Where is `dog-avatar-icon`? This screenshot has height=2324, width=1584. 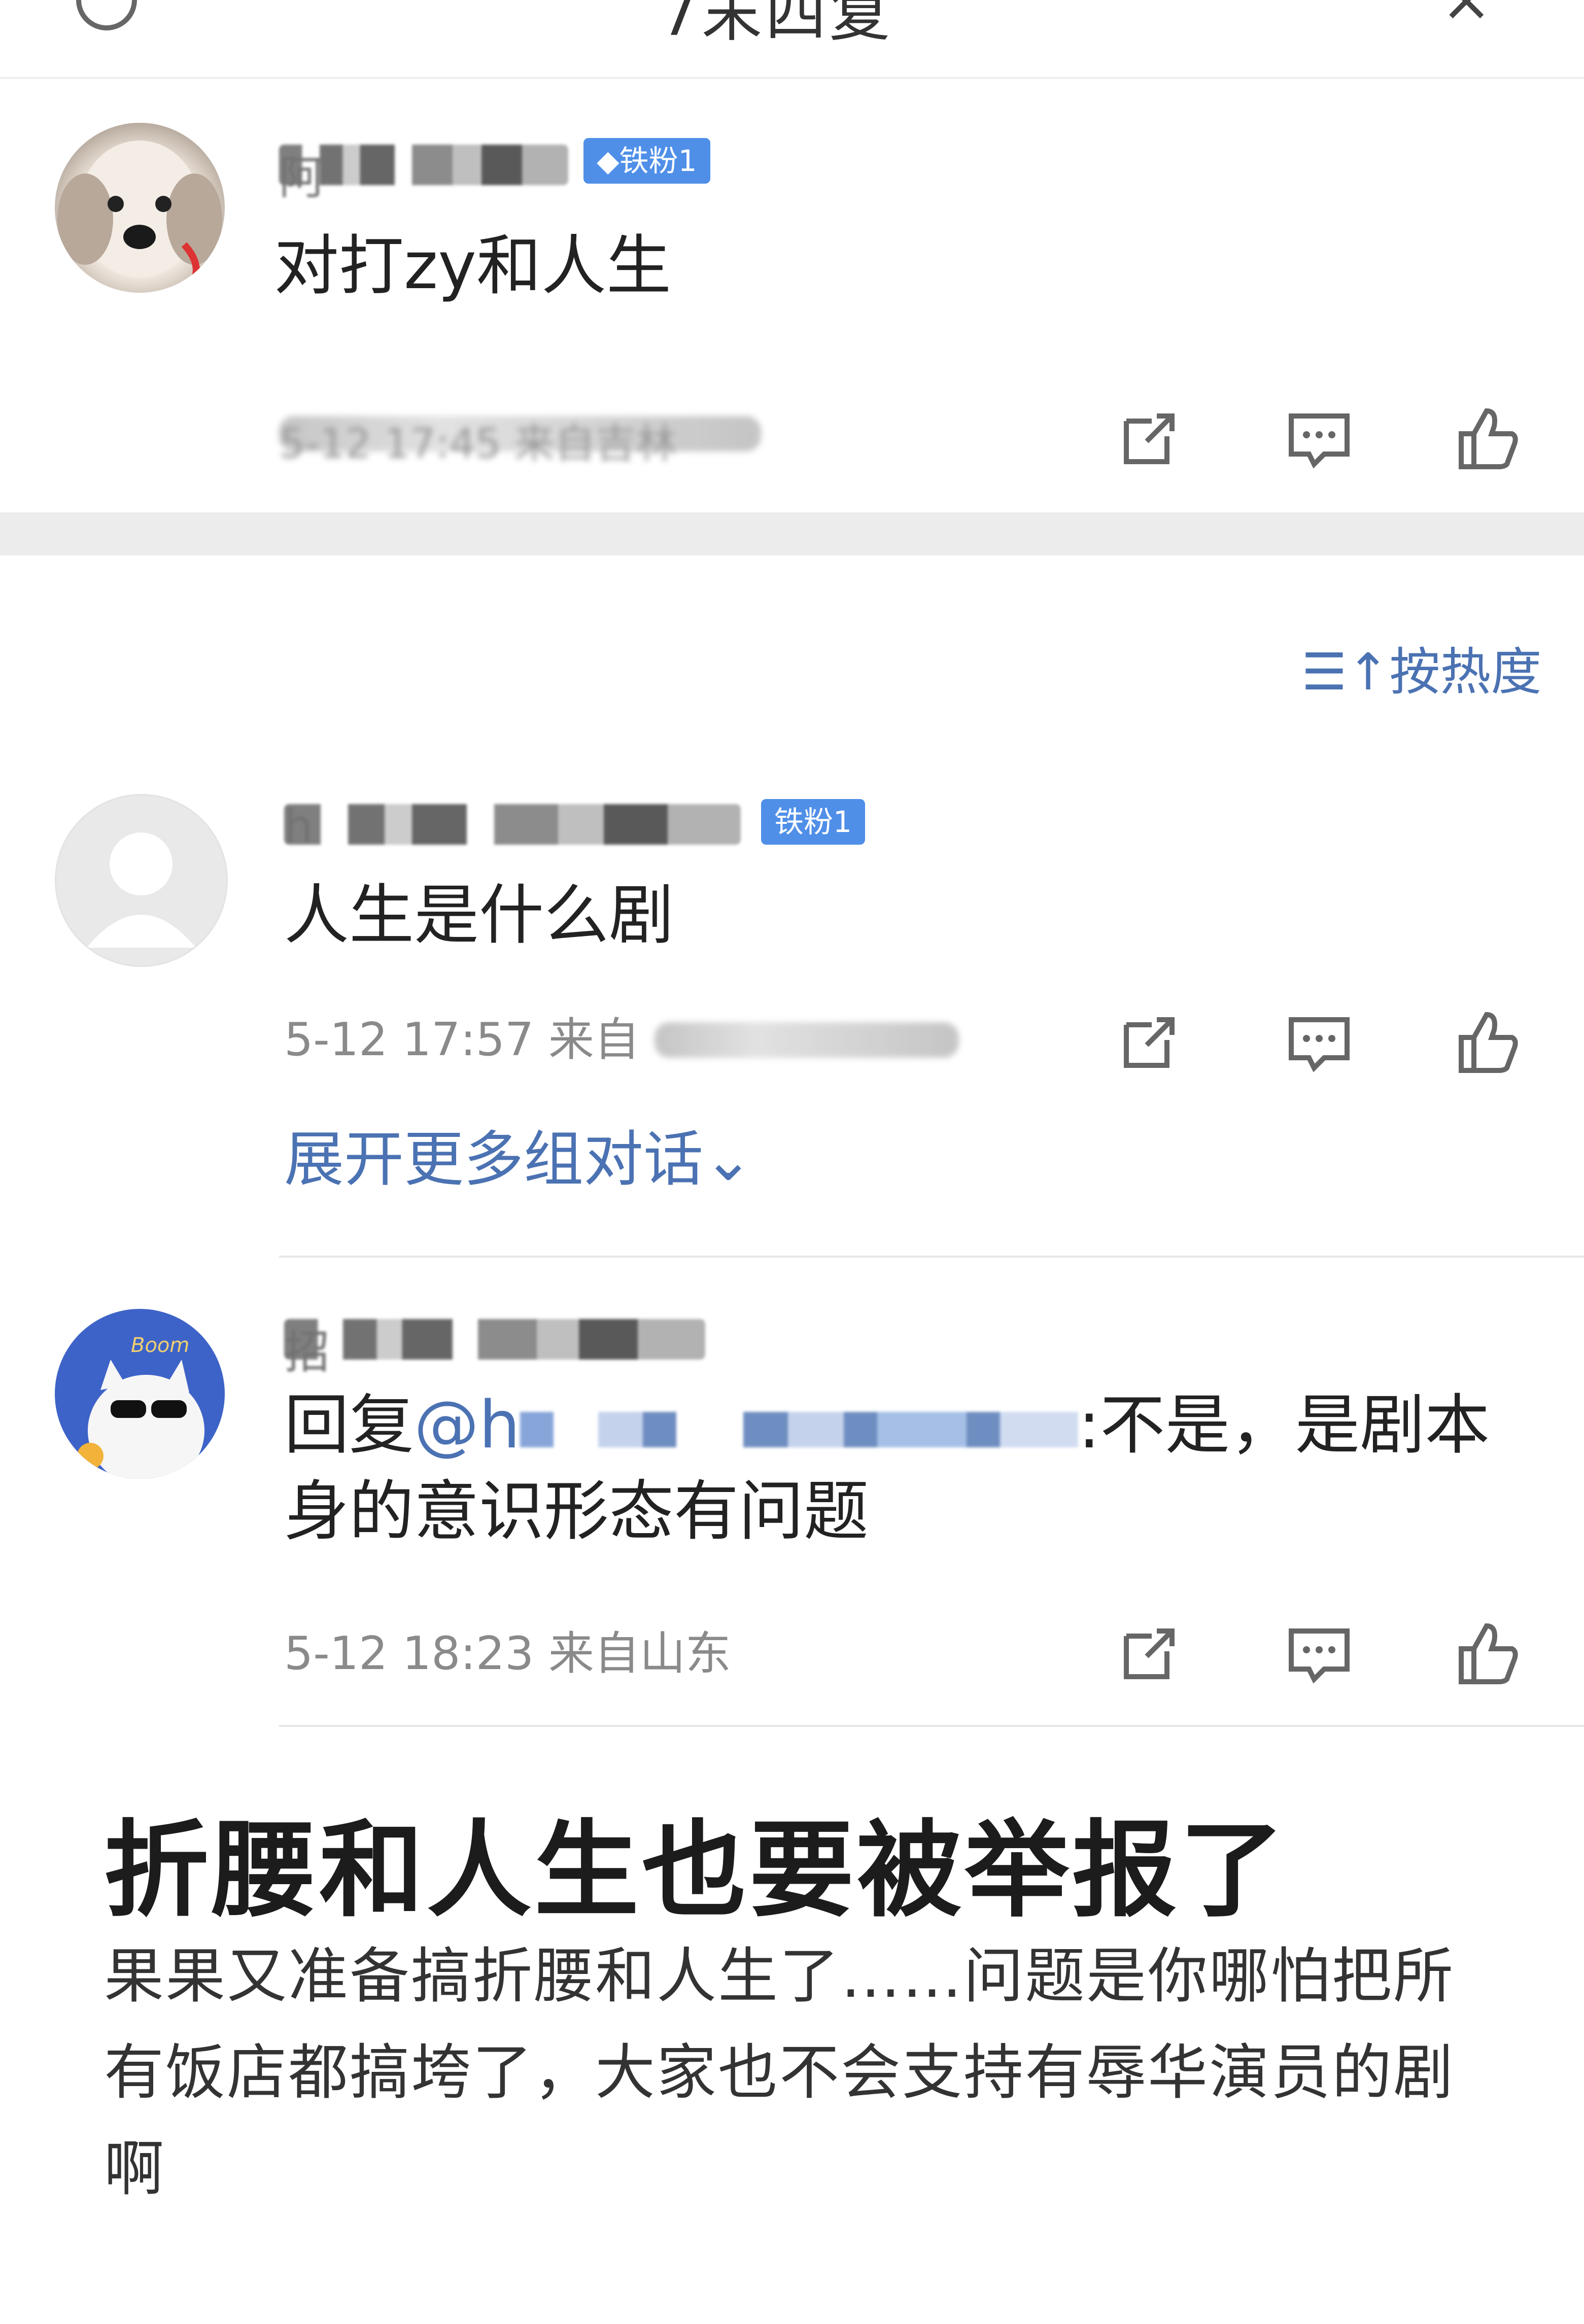
dog-avatar-icon is located at coordinates (139, 217).